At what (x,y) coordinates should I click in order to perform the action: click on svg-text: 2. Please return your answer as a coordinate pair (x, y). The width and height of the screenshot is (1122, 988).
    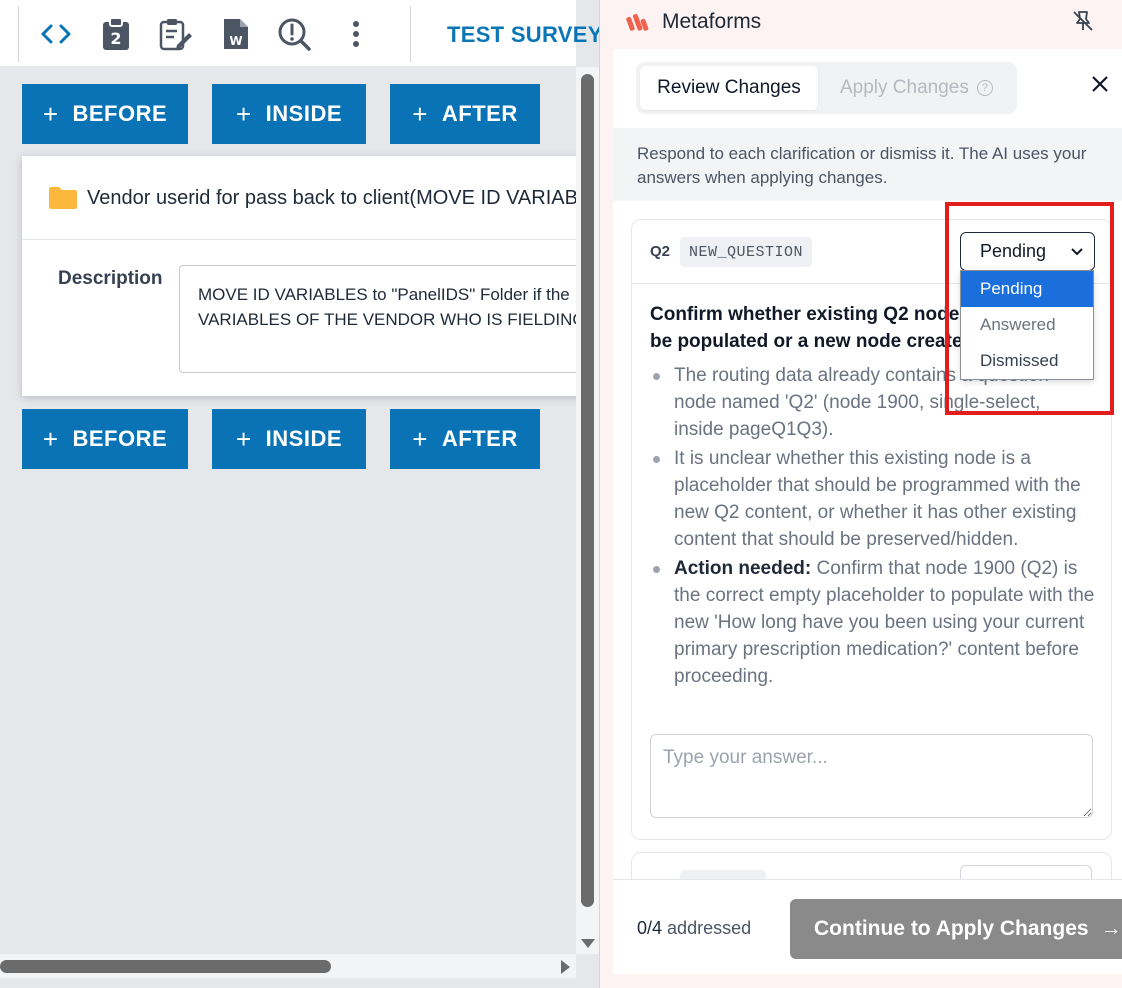
    Looking at the image, I should click on (115, 38).